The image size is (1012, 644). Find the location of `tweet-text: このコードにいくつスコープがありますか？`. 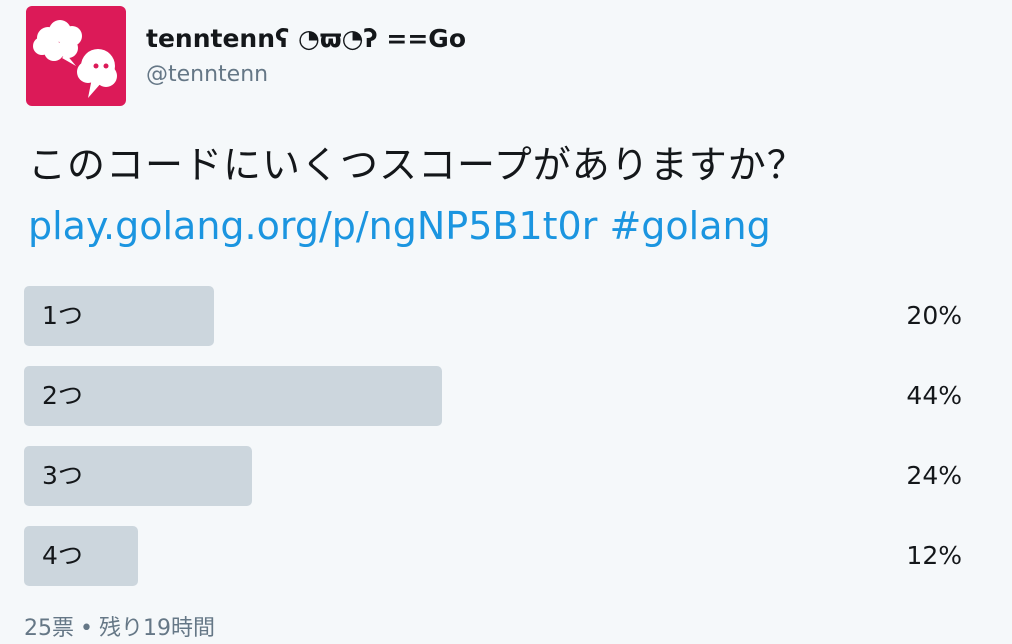

tweet-text: このコードにいくつスコープがありますか？ is located at coordinates (417, 165).